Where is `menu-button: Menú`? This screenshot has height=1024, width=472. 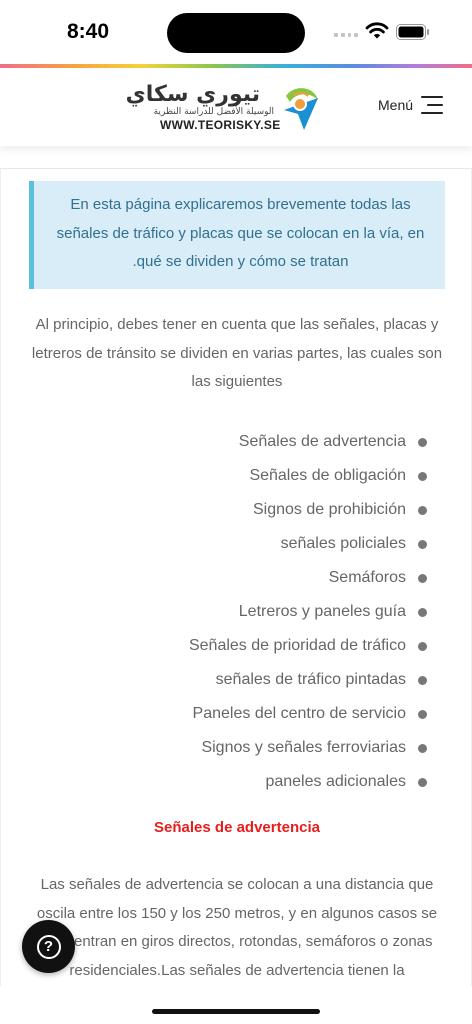
menu-button: Menú is located at coordinates (411, 105).